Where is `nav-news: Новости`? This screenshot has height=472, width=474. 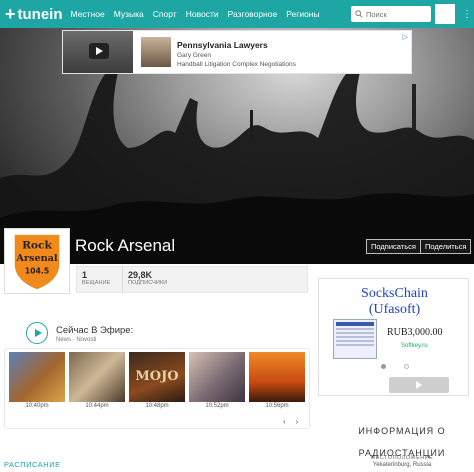
nav-news: Новости is located at coordinates (202, 14).